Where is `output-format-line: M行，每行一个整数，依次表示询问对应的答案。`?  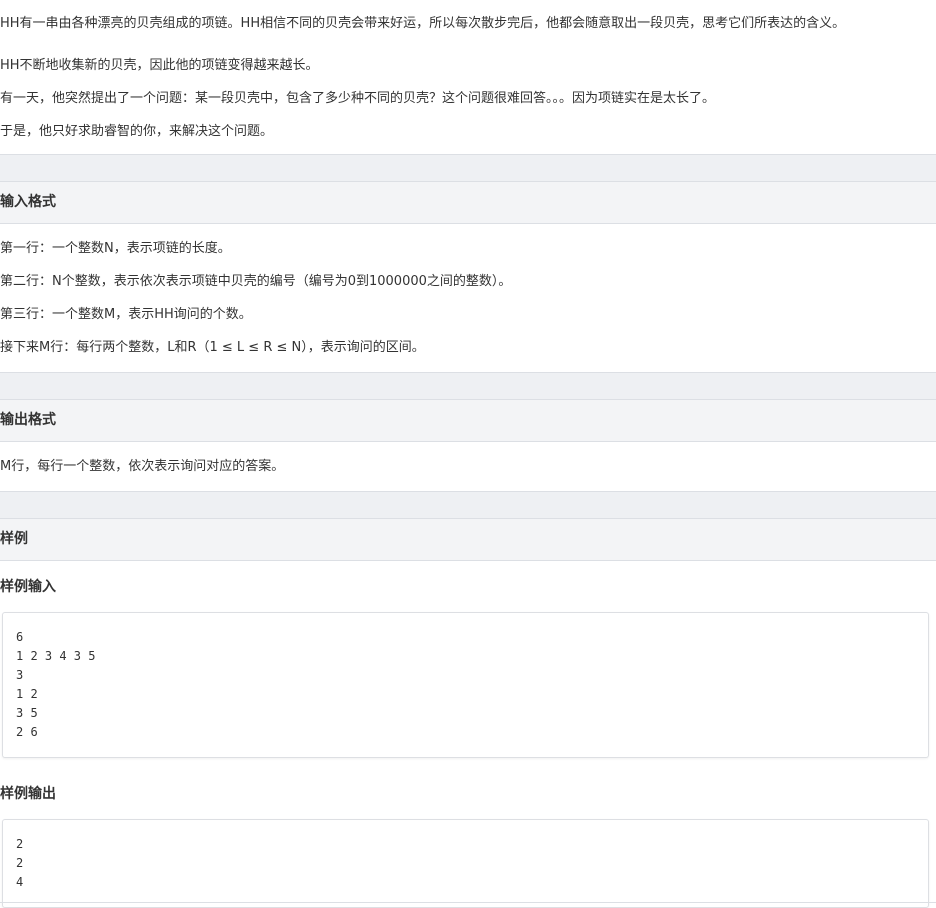
output-format-line: M行，每行一个整数，依次表示询问对应的答案。 is located at coordinates (142, 466).